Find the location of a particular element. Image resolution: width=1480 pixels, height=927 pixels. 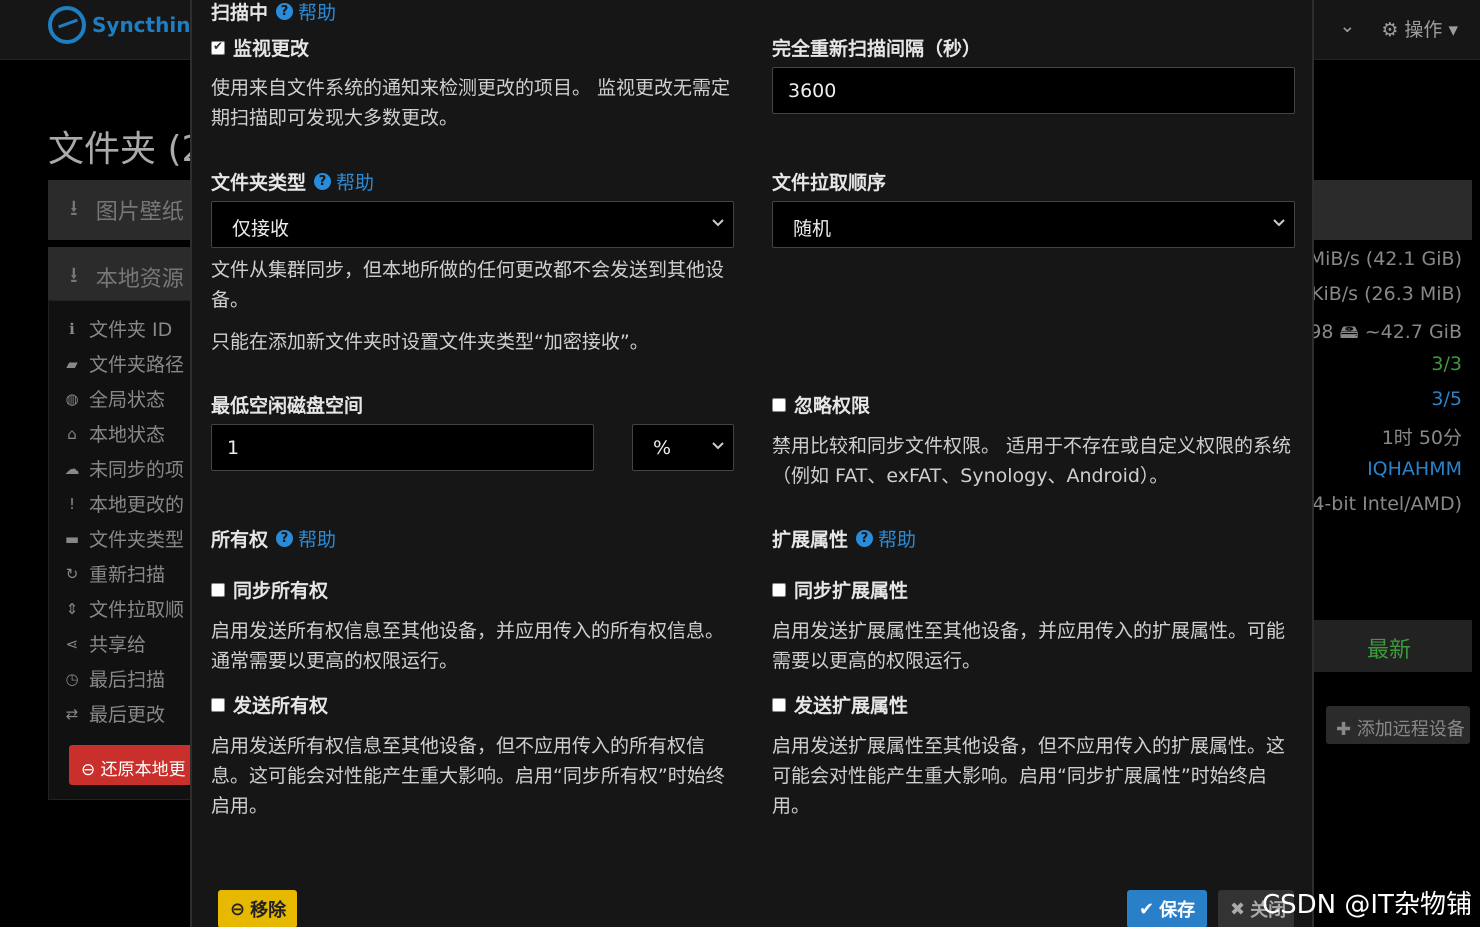

min-disk-free-unit-value: % is located at coordinates (662, 448).